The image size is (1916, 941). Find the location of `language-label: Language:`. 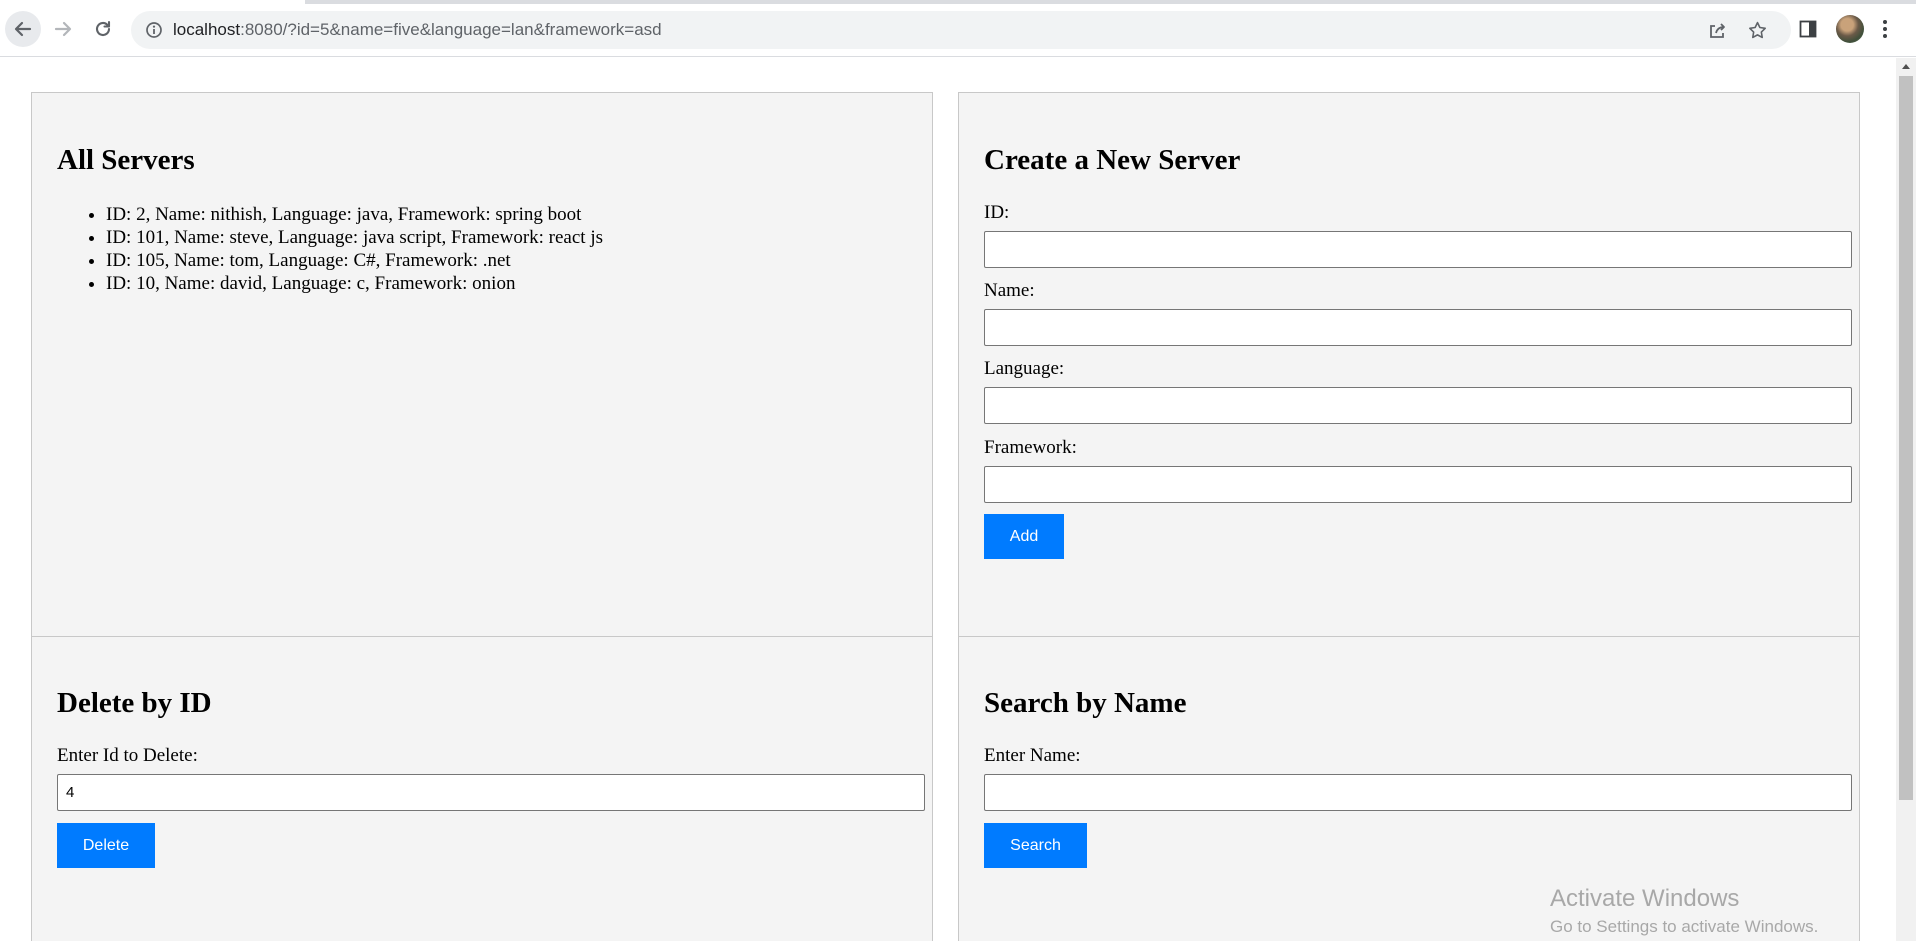

language-label: Language: is located at coordinates (1024, 368).